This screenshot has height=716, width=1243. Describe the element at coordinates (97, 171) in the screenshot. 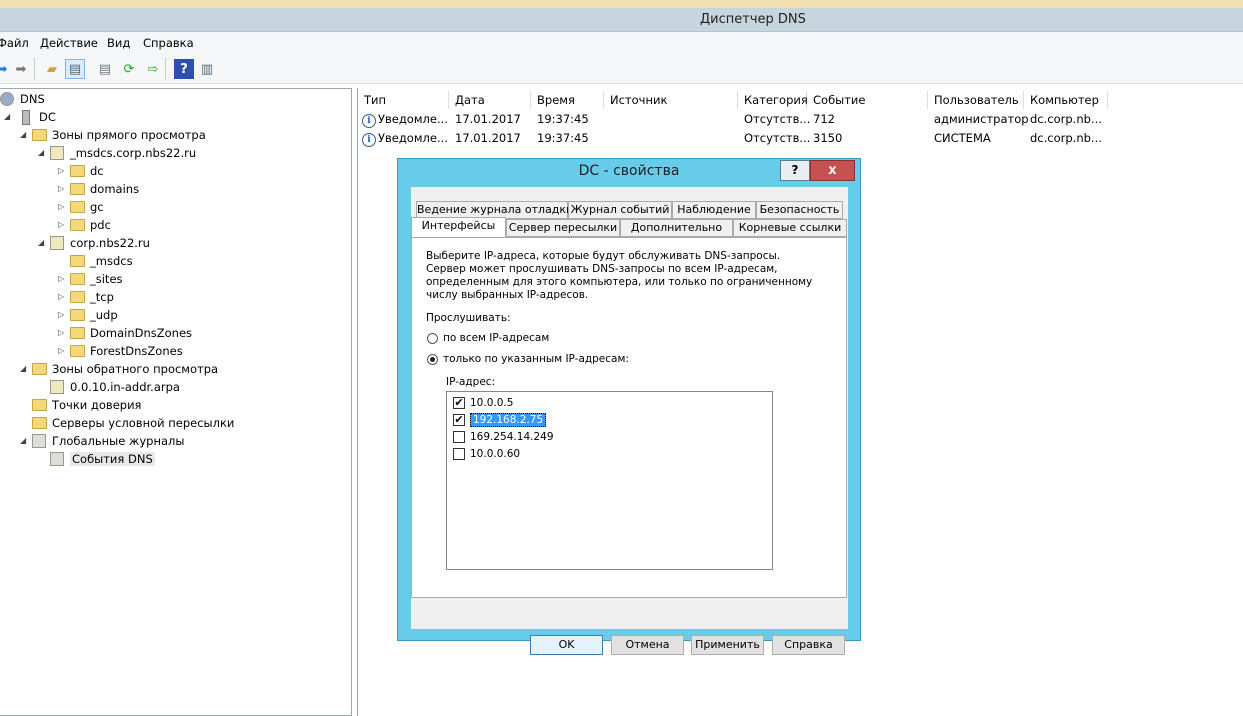

I see `tree-node-label: dc` at that location.